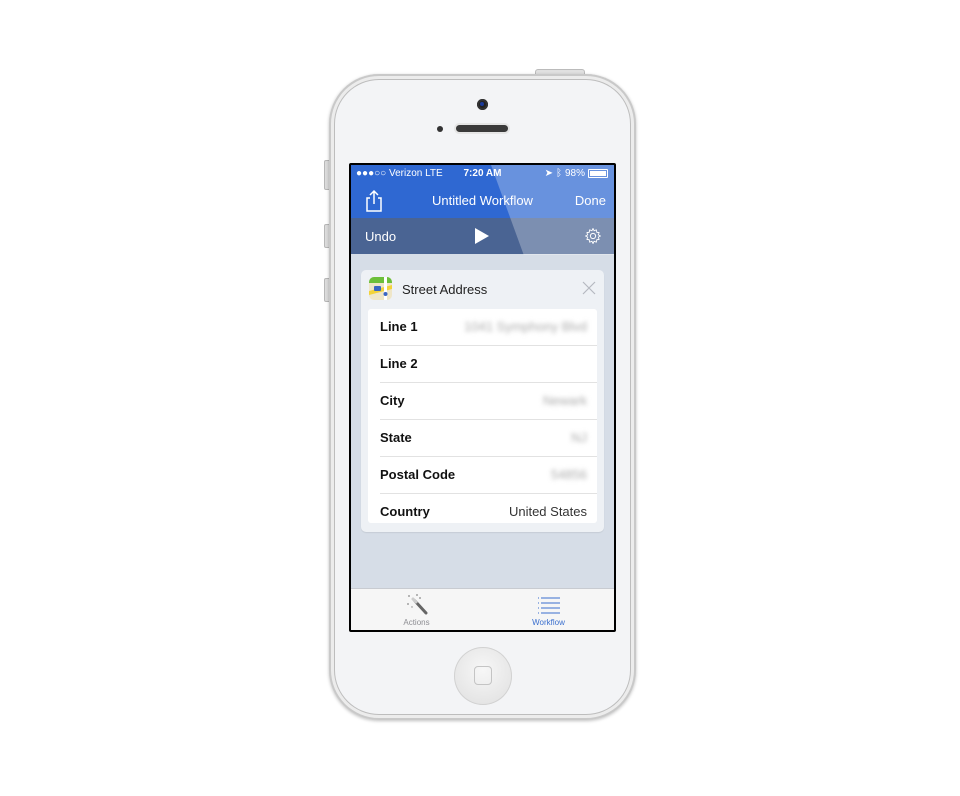  What do you see at coordinates (525, 326) in the screenshot?
I see `field-value: 1041 Symphony Blvd` at bounding box center [525, 326].